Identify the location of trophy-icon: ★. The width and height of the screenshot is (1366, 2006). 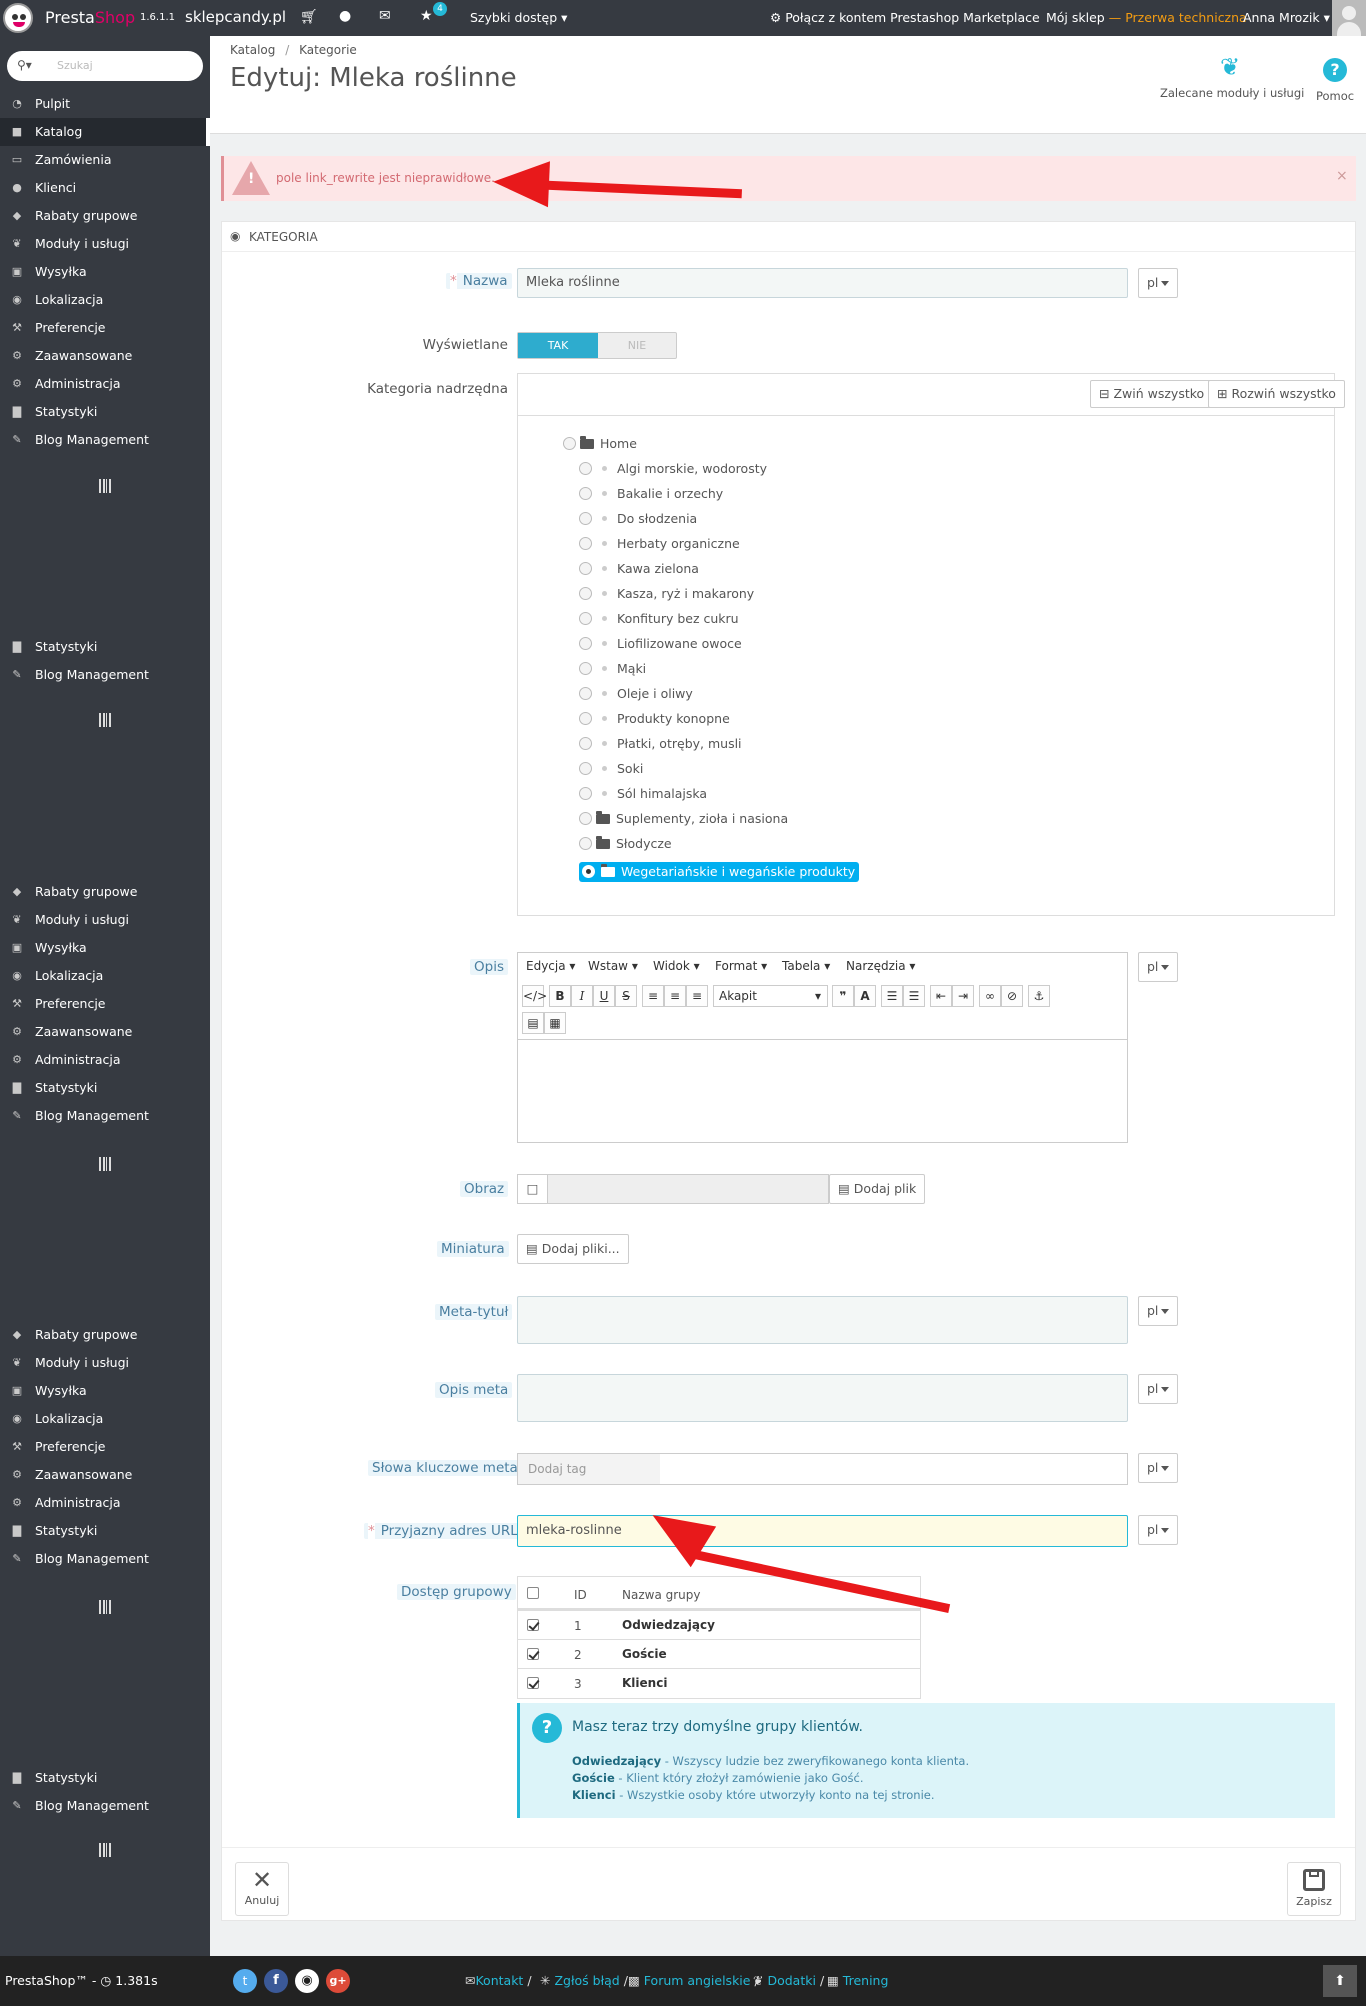
(426, 16).